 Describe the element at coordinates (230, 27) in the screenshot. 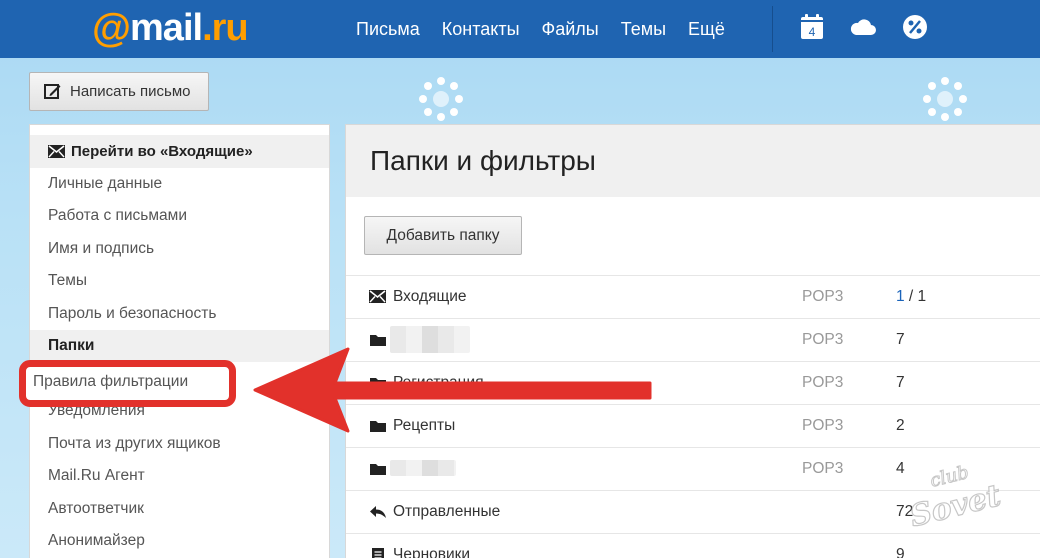

I see `logo-ru: ru` at that location.